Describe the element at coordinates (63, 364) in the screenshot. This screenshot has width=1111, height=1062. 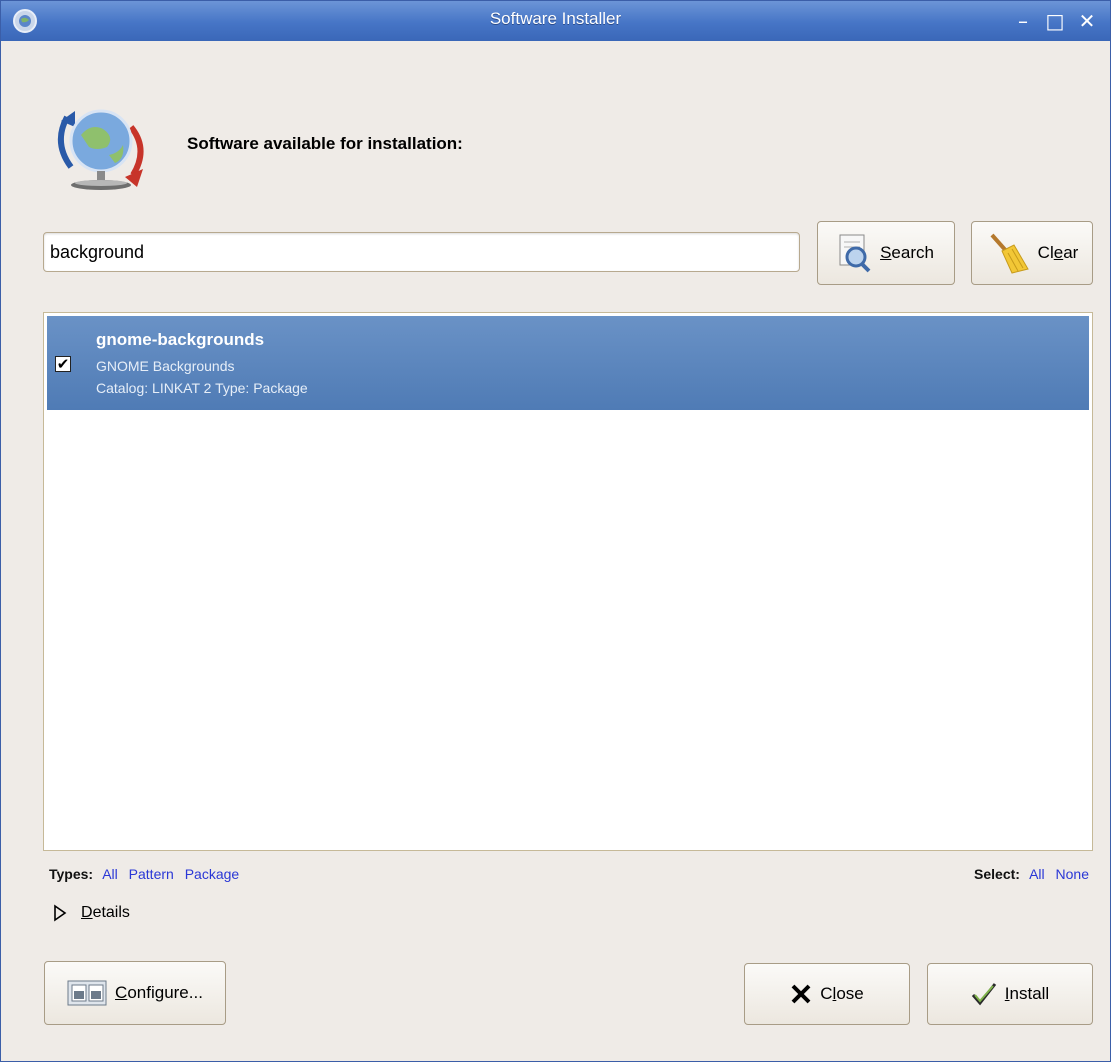
I see `install-checkbox: ✔` at that location.